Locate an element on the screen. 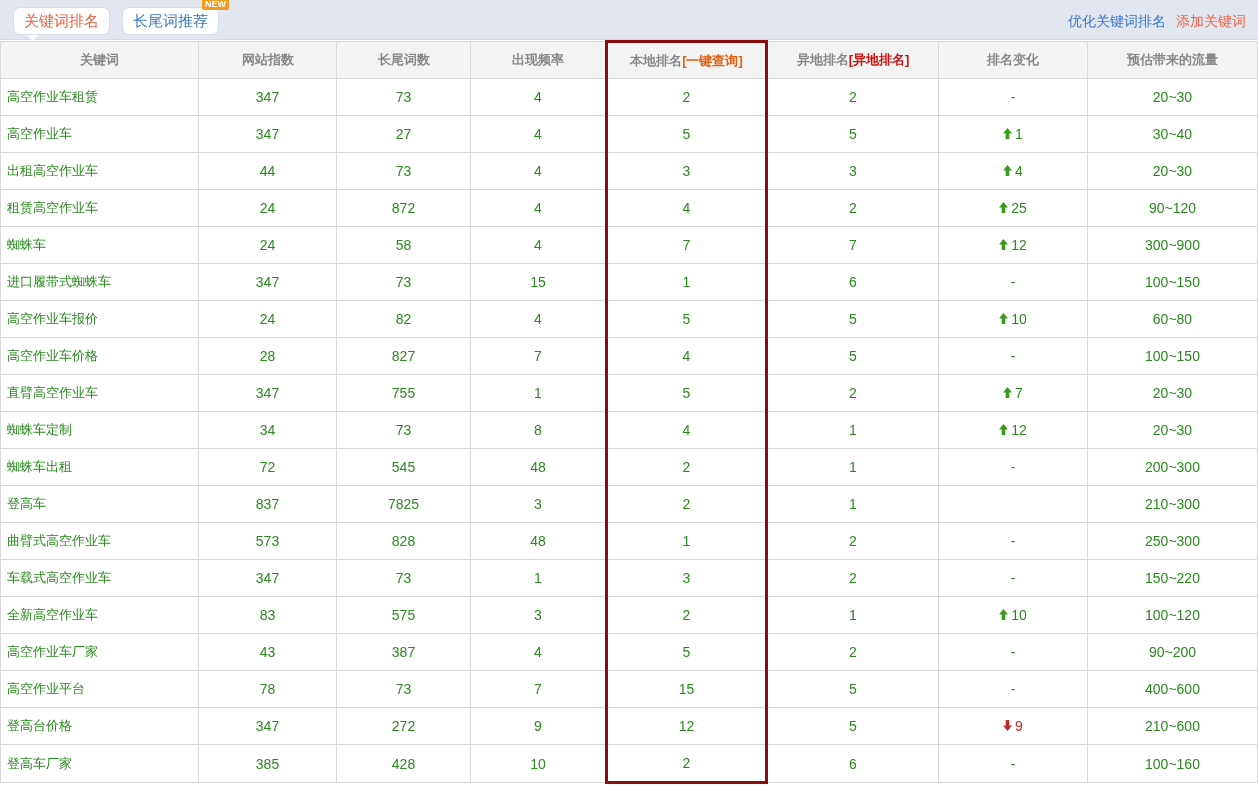 This screenshot has width=1258, height=787. action-link: 添加关键词 is located at coordinates (1211, 21).